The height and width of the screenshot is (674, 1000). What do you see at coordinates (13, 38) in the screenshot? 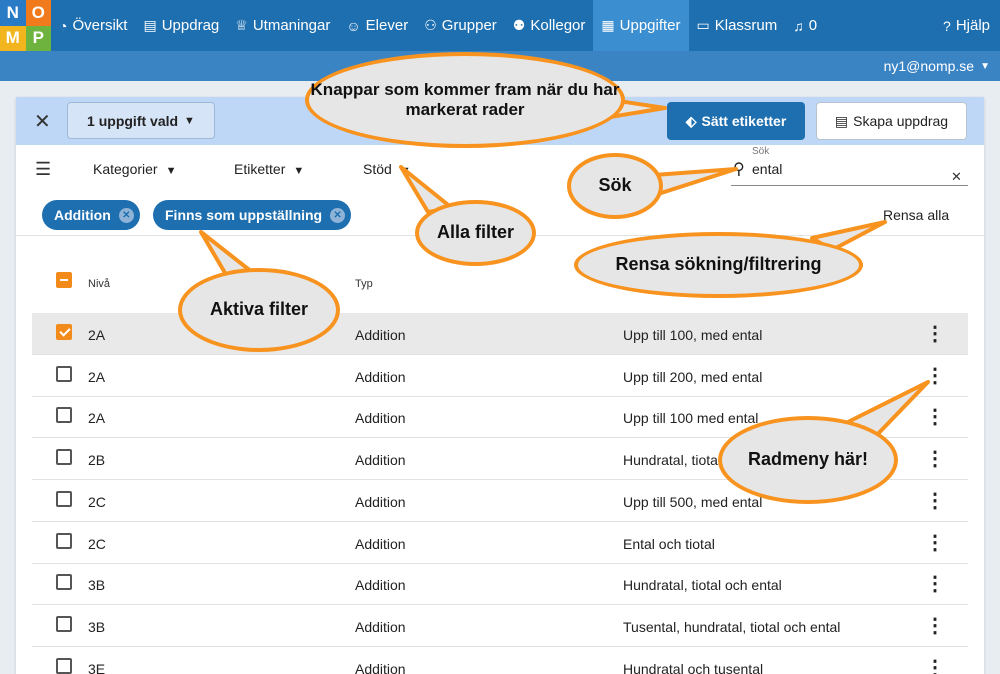
I see `logo-letter: M` at bounding box center [13, 38].